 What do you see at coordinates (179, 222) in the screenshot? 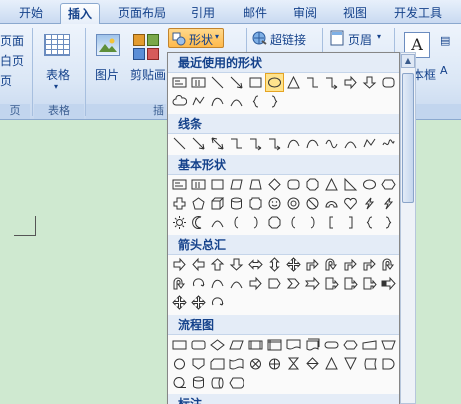
I see `sun-shape-icon` at bounding box center [179, 222].